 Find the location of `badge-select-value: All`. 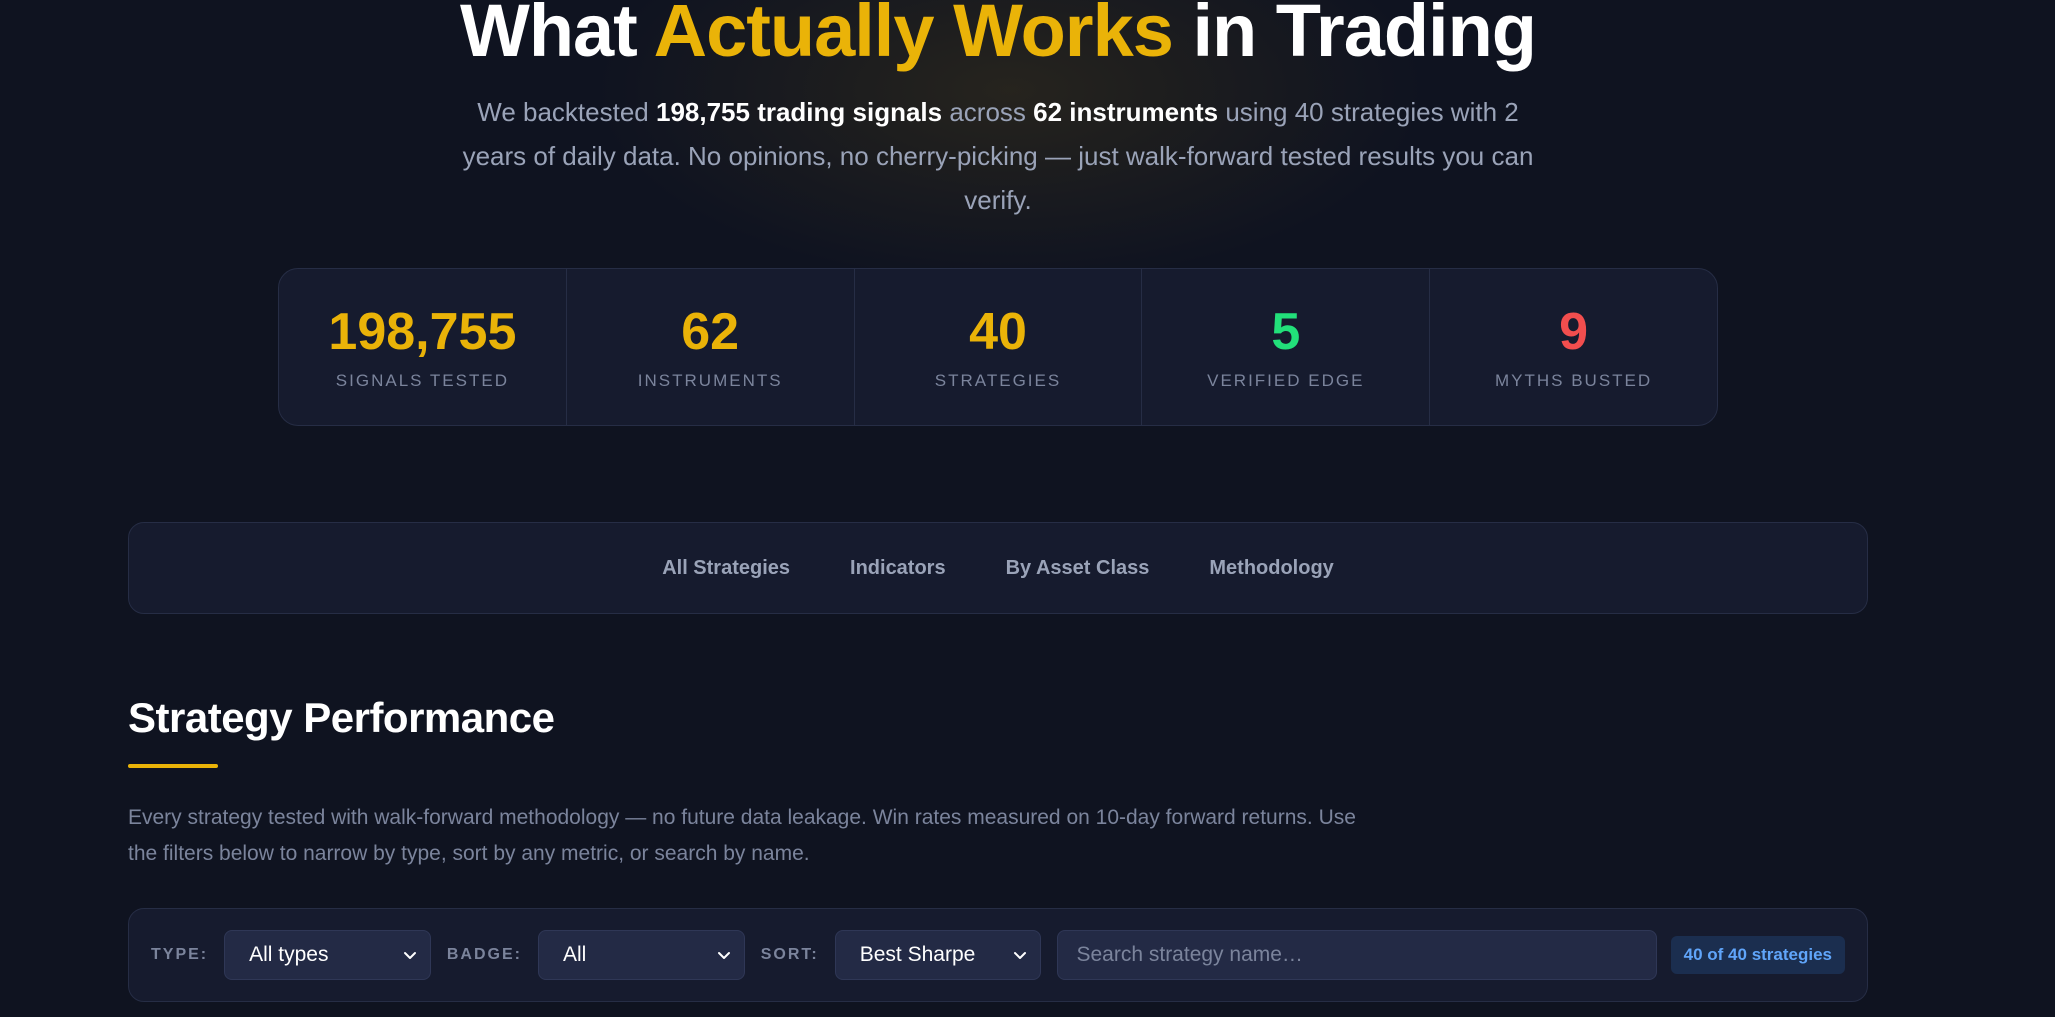

badge-select-value: All is located at coordinates (574, 954).